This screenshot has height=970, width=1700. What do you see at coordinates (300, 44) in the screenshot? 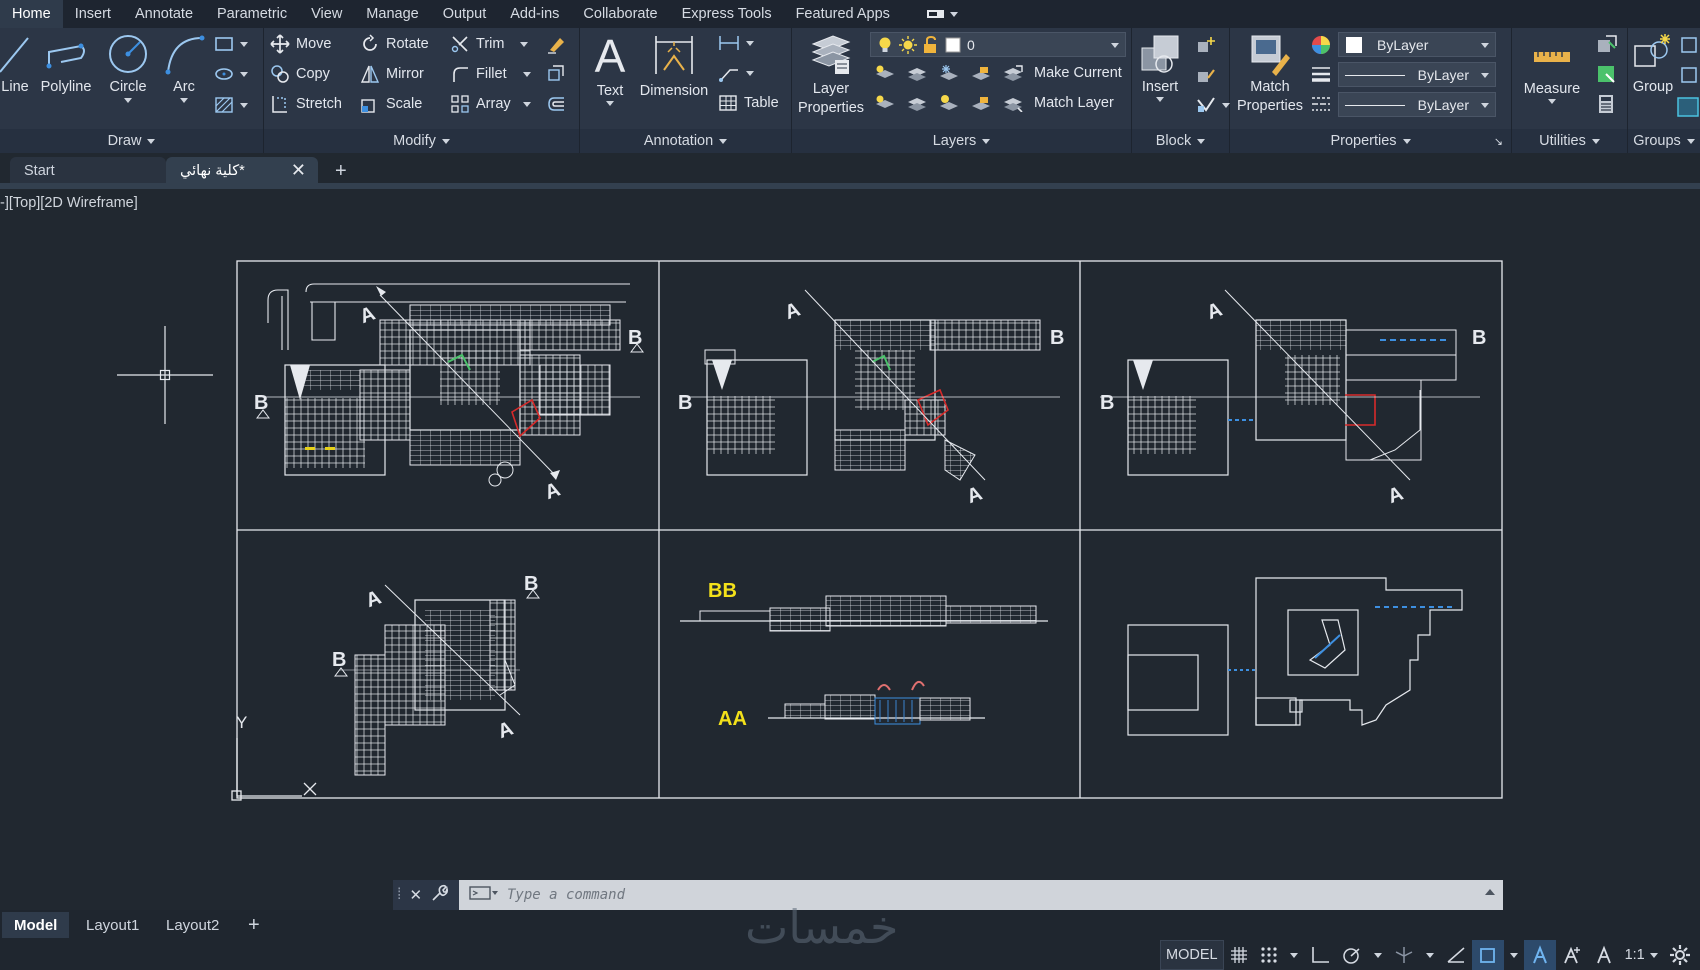
I see `move-button: Move` at bounding box center [300, 44].